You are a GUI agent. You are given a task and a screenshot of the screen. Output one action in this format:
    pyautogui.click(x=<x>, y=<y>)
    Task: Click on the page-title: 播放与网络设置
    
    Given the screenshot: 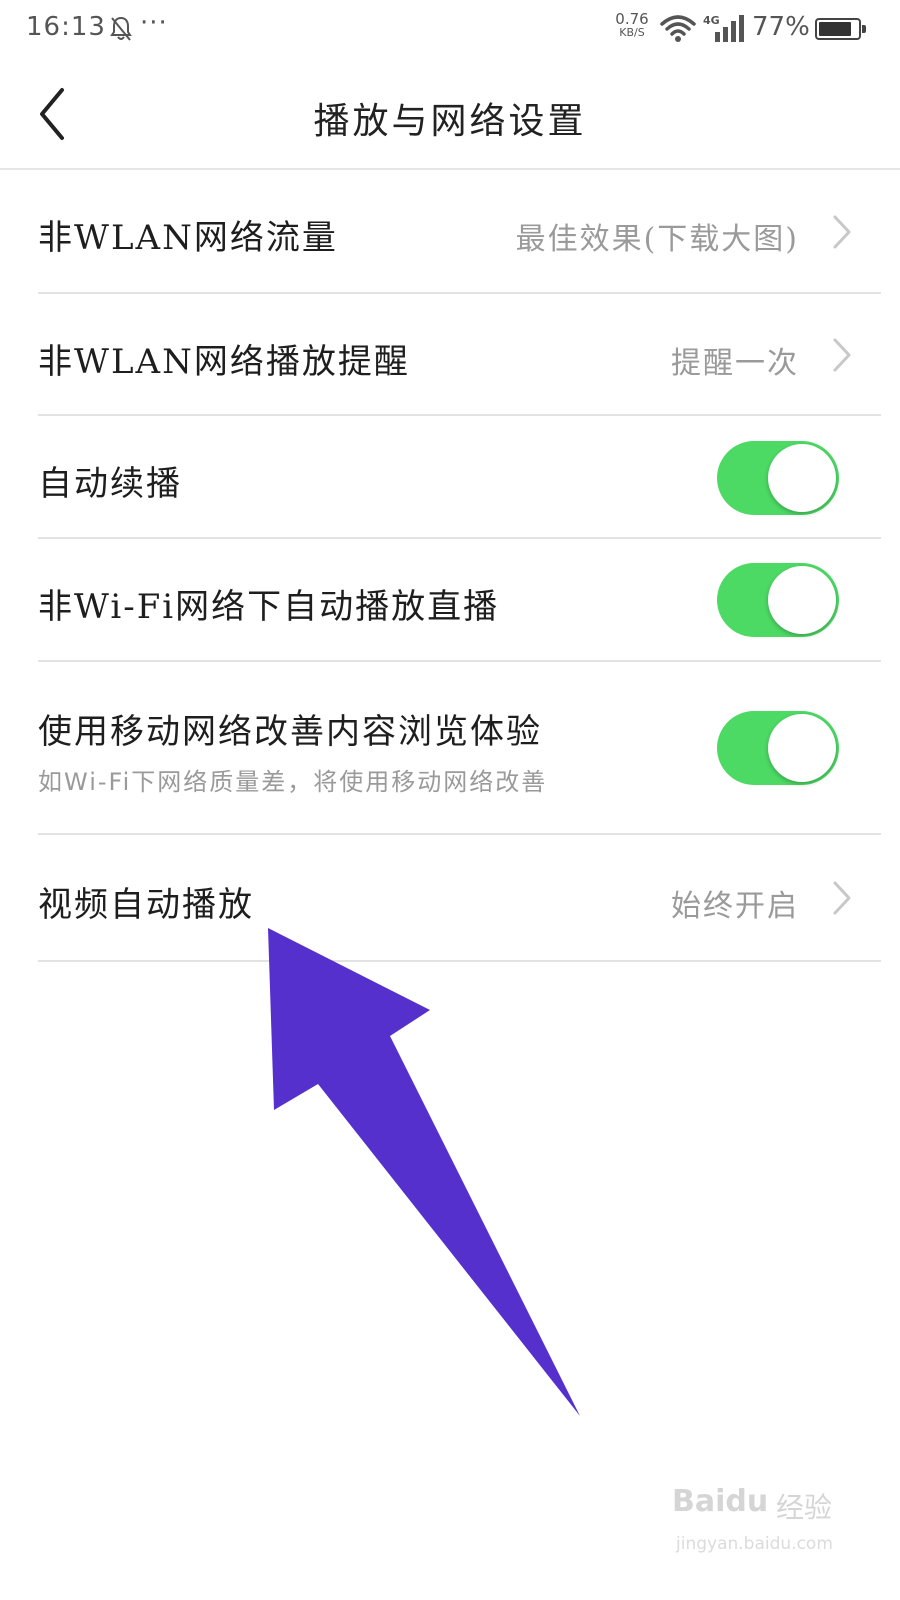 What is the action you would take?
    pyautogui.click(x=450, y=121)
    